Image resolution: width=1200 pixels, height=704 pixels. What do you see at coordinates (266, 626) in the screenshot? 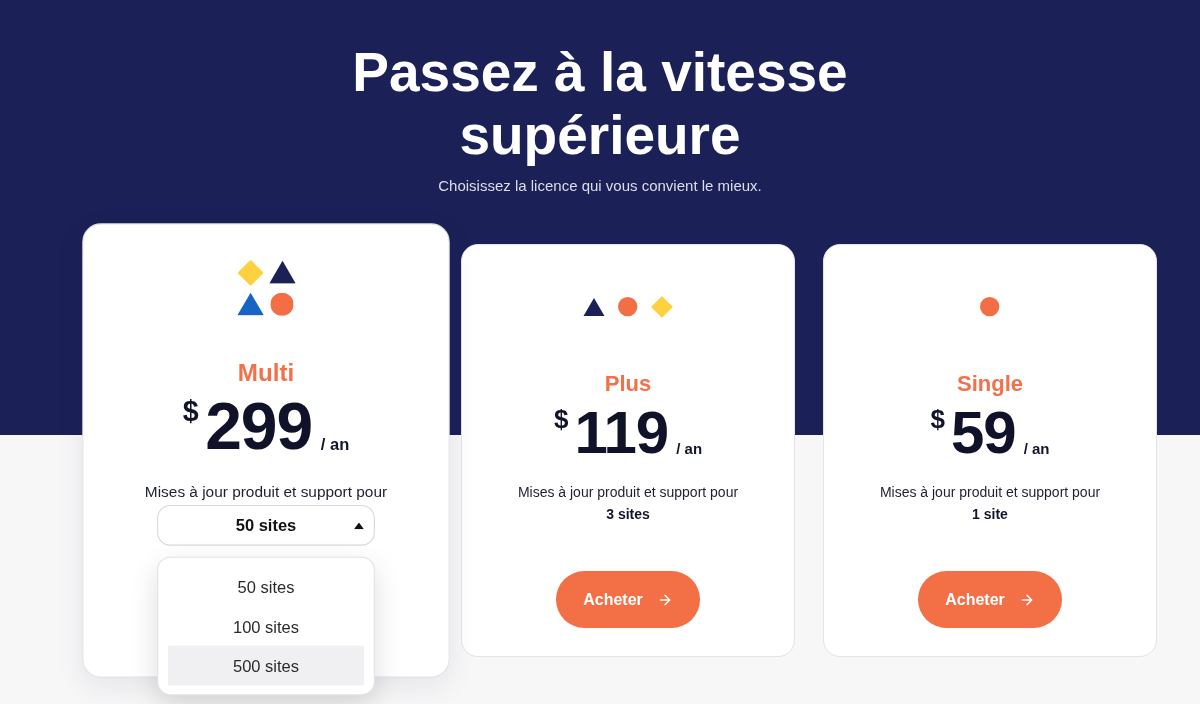
I see `dropdown-option: 100 sites` at bounding box center [266, 626].